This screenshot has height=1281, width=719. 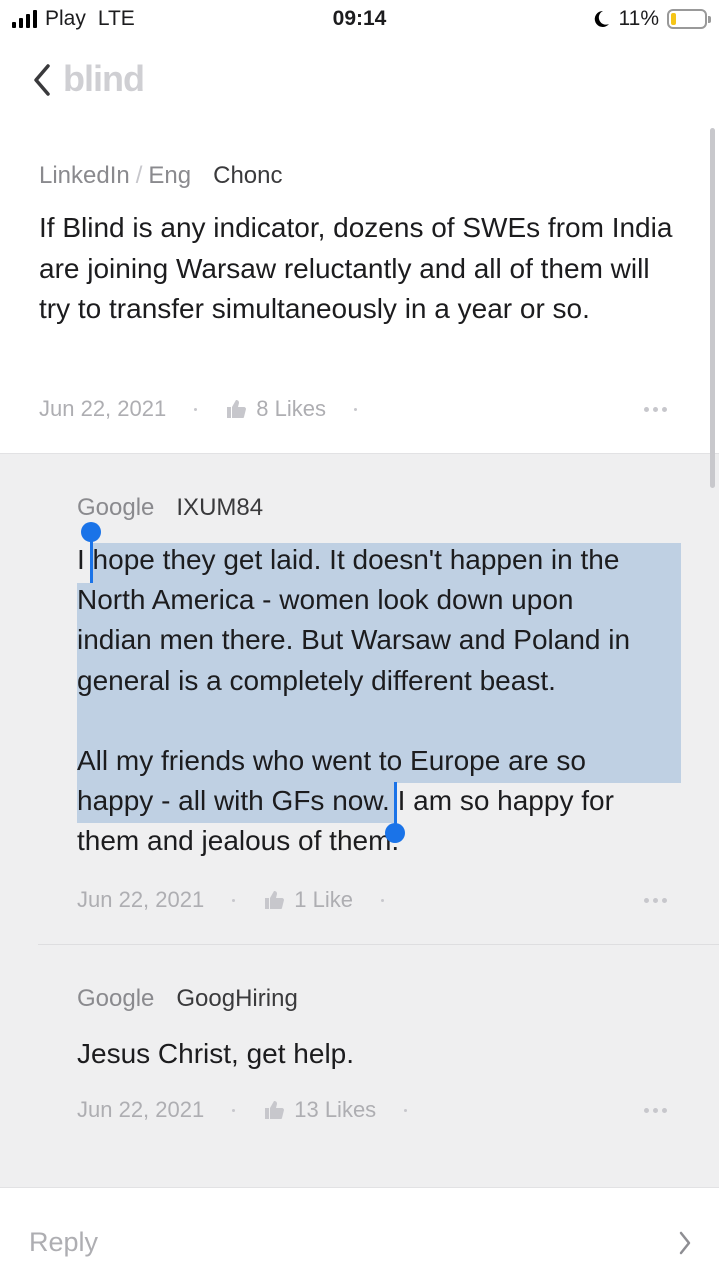 I want to click on comment-line-blank, so click(x=387, y=721).